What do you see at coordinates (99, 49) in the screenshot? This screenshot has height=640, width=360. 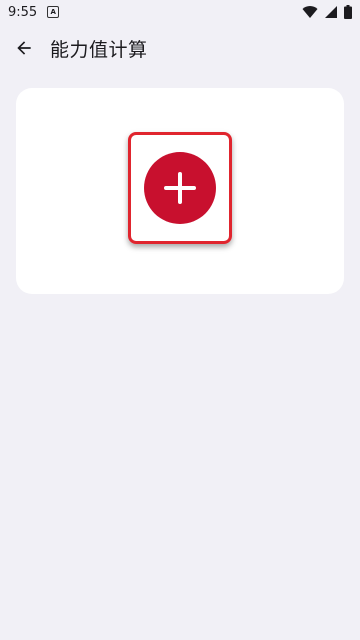 I see `page-title: 能力值计算` at bounding box center [99, 49].